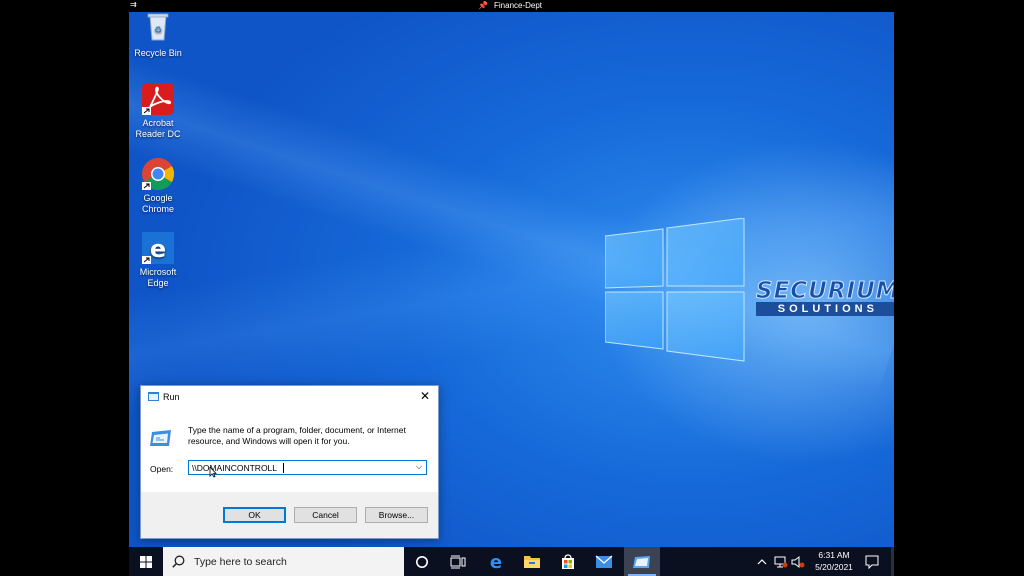 The image size is (1024, 576). Describe the element at coordinates (158, 272) in the screenshot. I see `desktop-icon-label: Microsoft` at that location.